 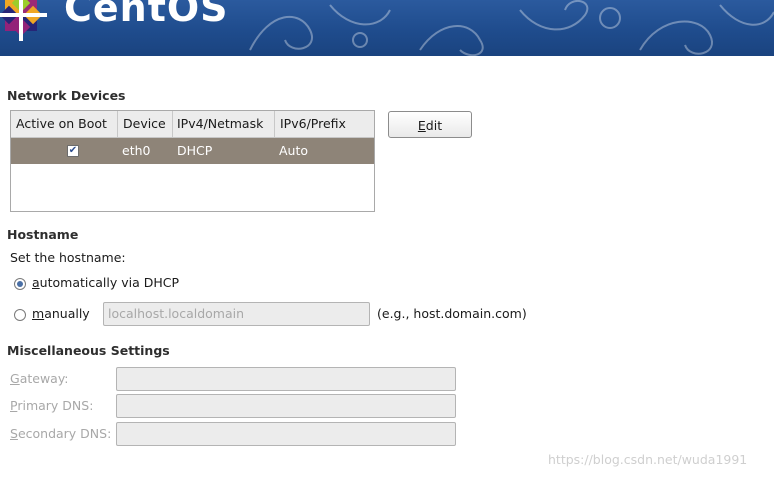 What do you see at coordinates (224, 124) in the screenshot?
I see `column-header-ipv4-netmask: IPv4/Netmask` at bounding box center [224, 124].